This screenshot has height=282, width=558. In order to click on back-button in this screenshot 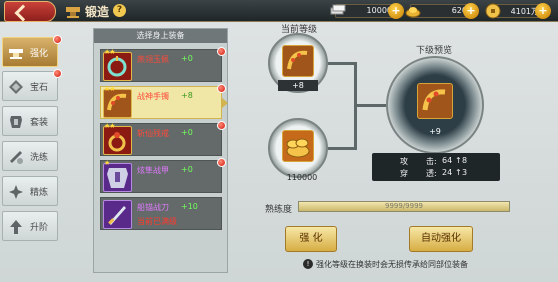, I will do `click(30, 11)`.